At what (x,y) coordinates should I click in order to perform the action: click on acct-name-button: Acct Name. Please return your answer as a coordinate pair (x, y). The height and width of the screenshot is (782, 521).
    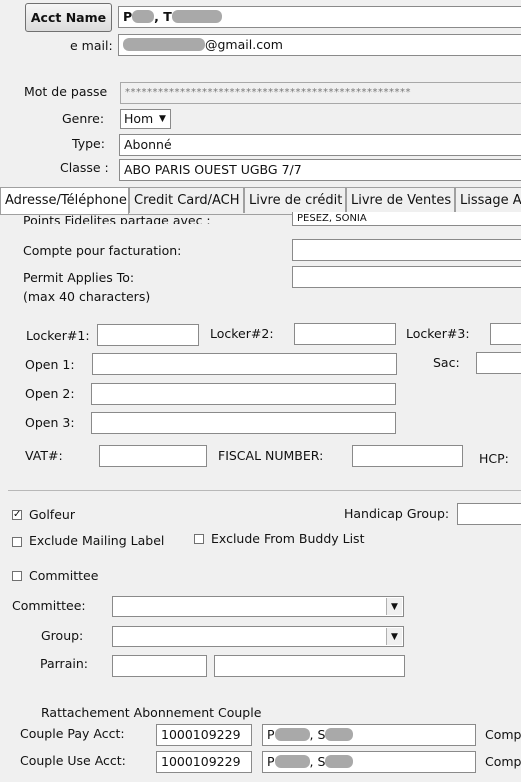
    Looking at the image, I should click on (68, 17).